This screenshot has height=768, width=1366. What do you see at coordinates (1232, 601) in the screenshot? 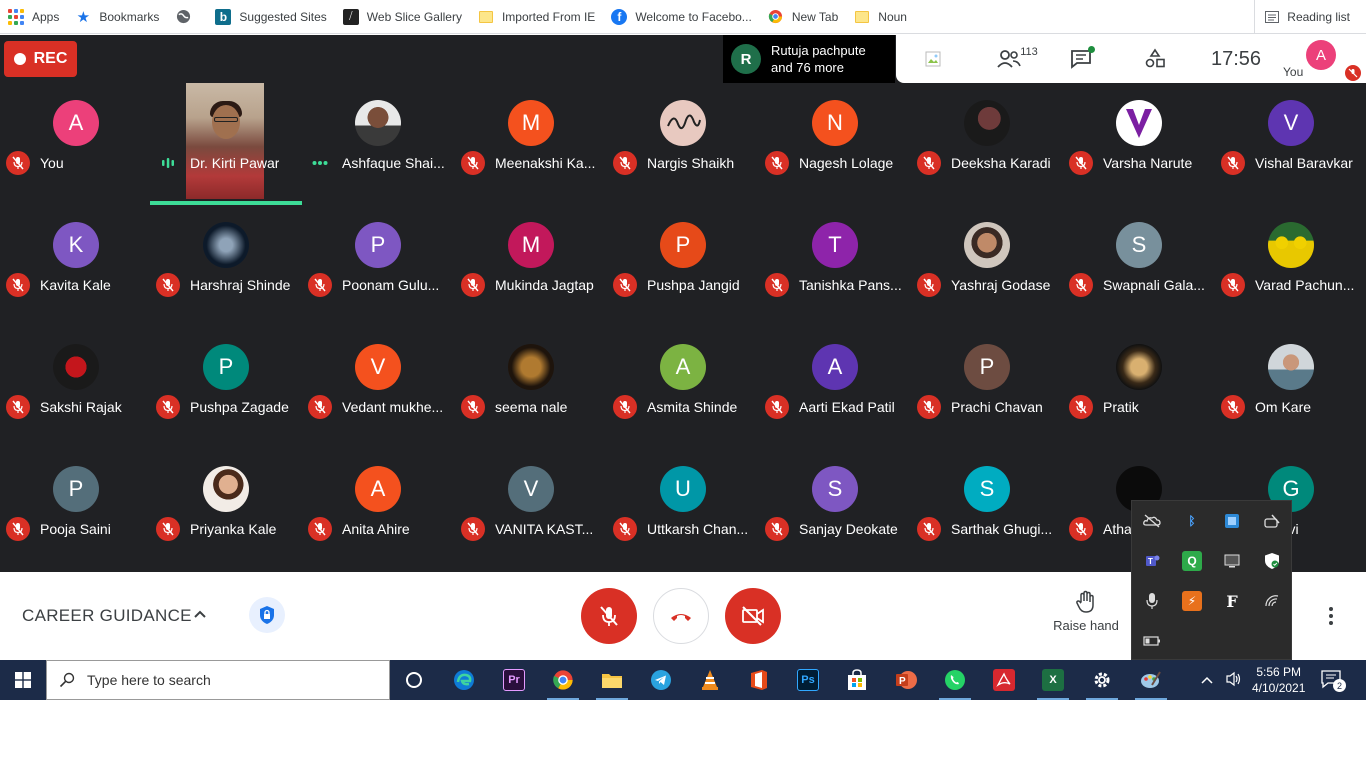
I see `font-app-icon: F` at bounding box center [1232, 601].